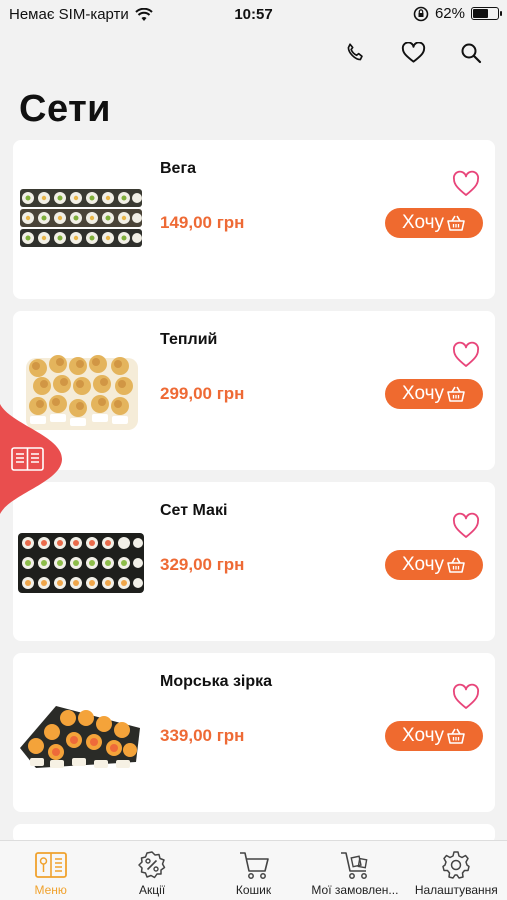 The height and width of the screenshot is (900, 507). What do you see at coordinates (65, 109) in the screenshot?
I see `page-title: Сети` at bounding box center [65, 109].